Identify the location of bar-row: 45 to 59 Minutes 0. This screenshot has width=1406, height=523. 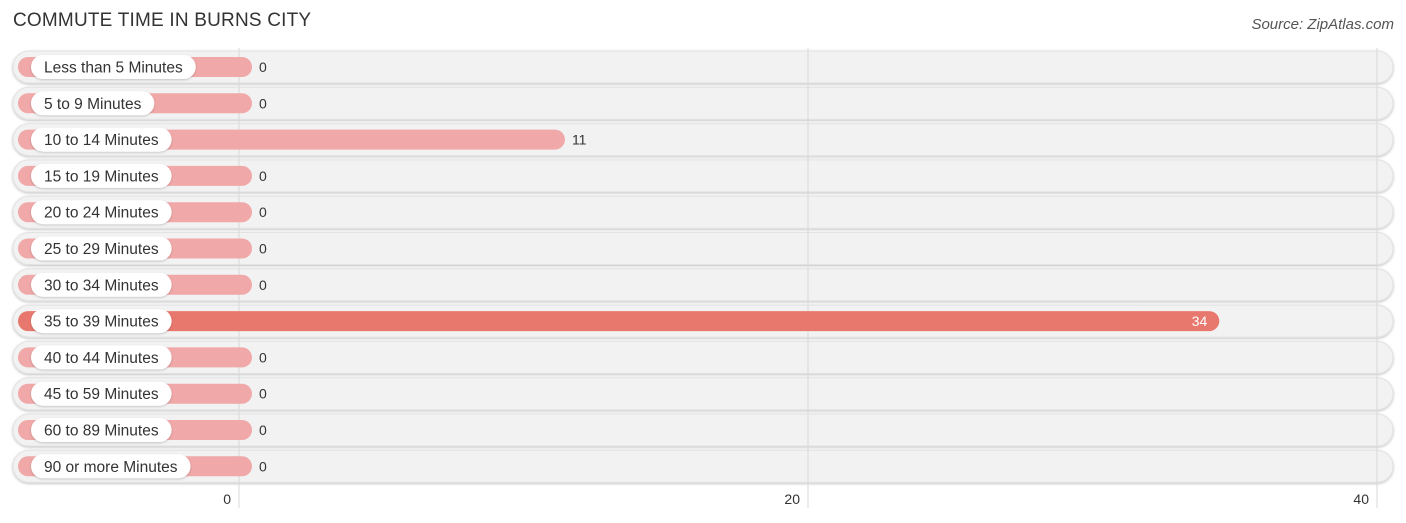
(142, 393).